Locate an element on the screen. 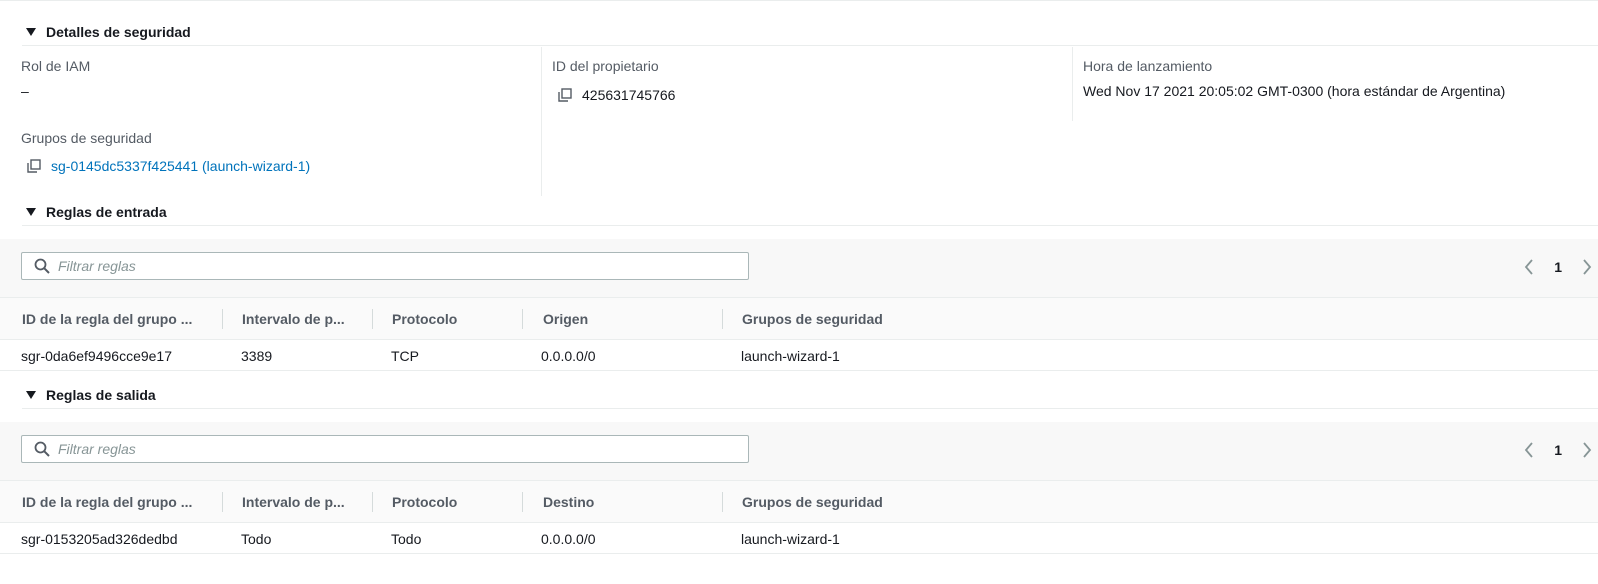 The image size is (1598, 584). destination-cell: 0.0.0.0/0 is located at coordinates (568, 538).